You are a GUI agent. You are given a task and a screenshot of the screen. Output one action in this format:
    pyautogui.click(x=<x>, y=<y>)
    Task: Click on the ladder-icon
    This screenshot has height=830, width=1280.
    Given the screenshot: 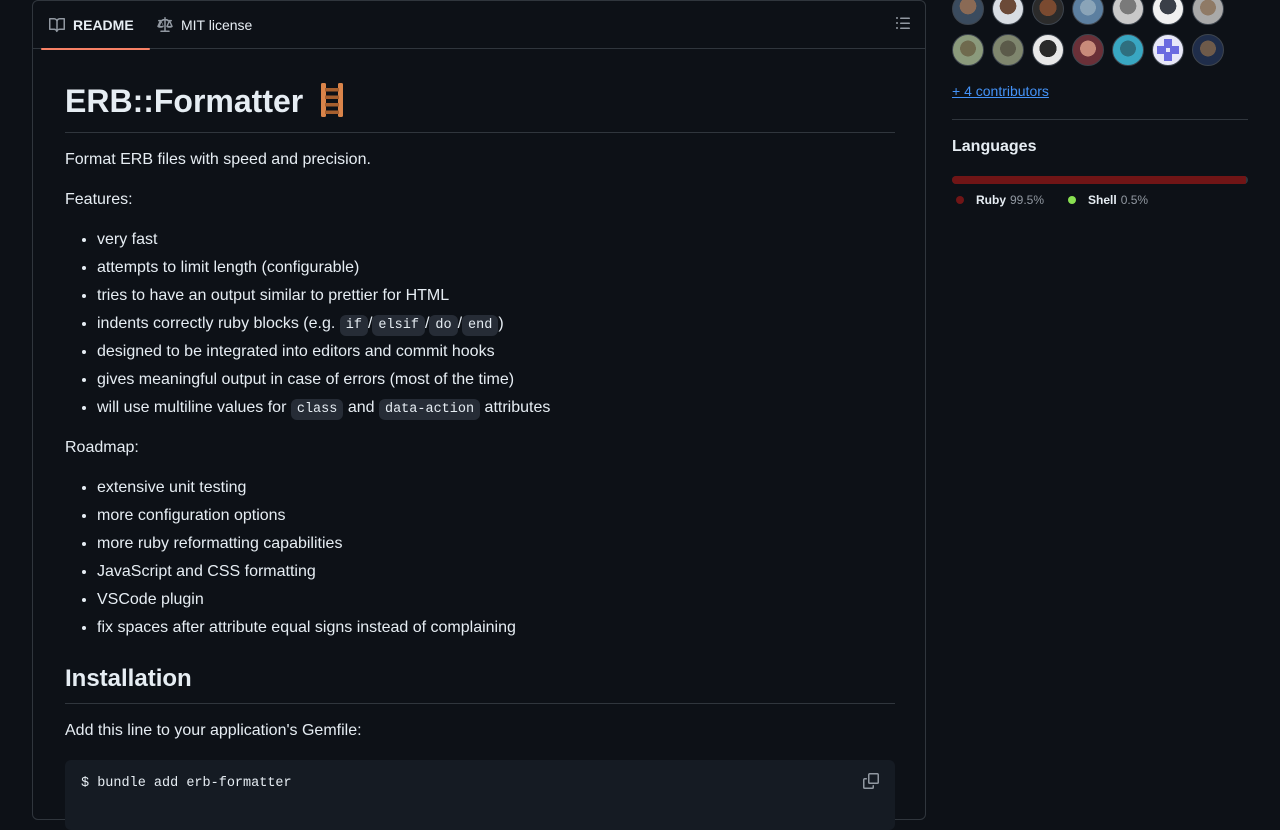 What is the action you would take?
    pyautogui.click(x=332, y=106)
    